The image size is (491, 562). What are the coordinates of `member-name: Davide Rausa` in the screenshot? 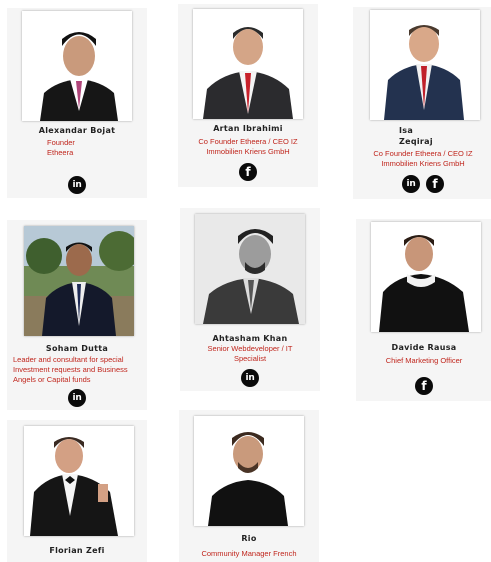 It's located at (424, 347).